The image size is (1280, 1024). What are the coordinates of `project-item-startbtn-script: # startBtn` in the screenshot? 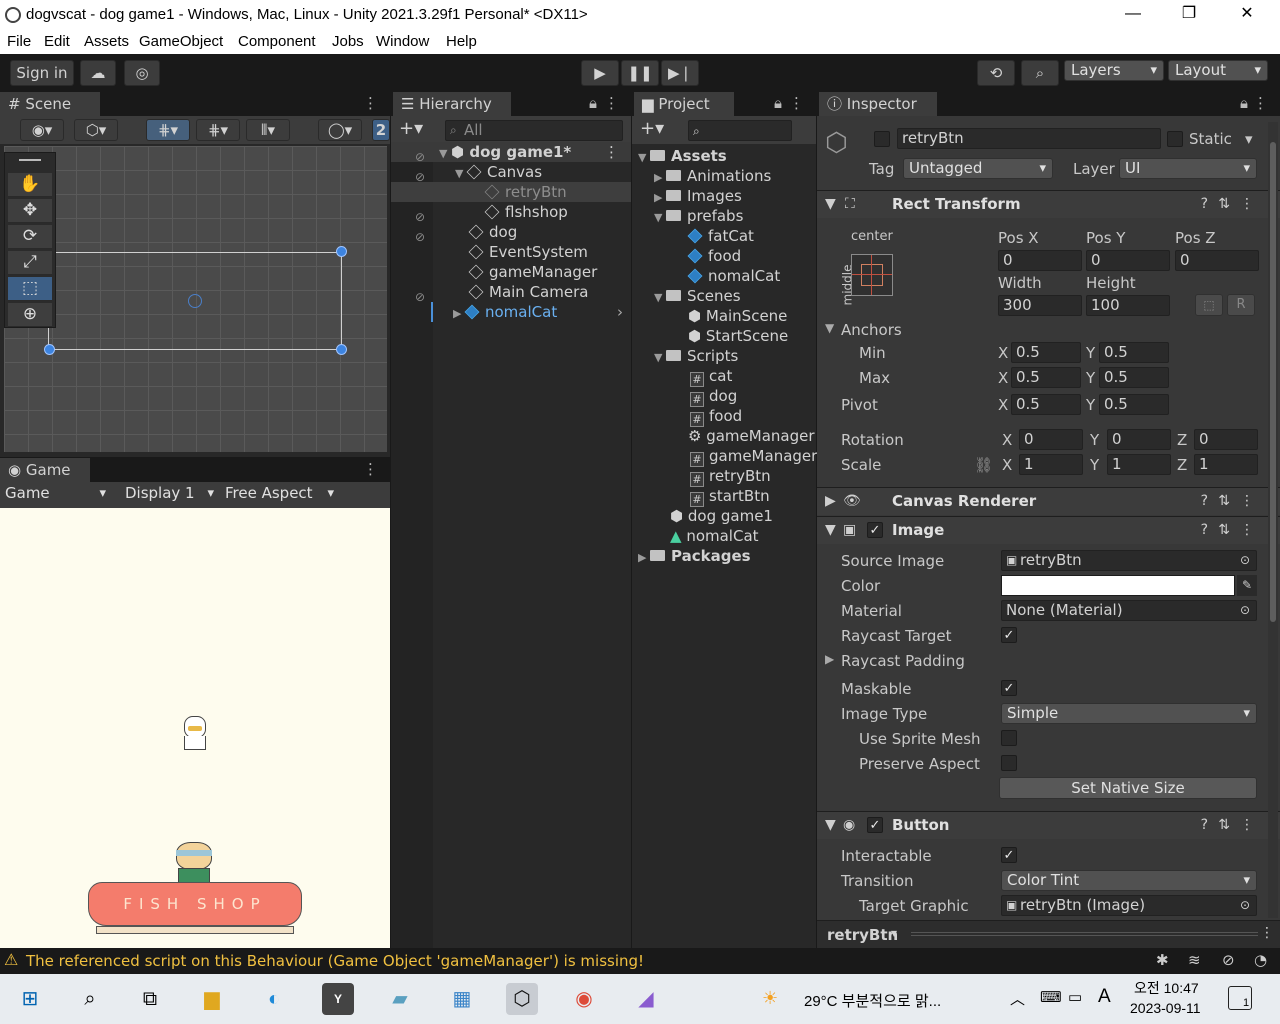 It's located at (724, 496).